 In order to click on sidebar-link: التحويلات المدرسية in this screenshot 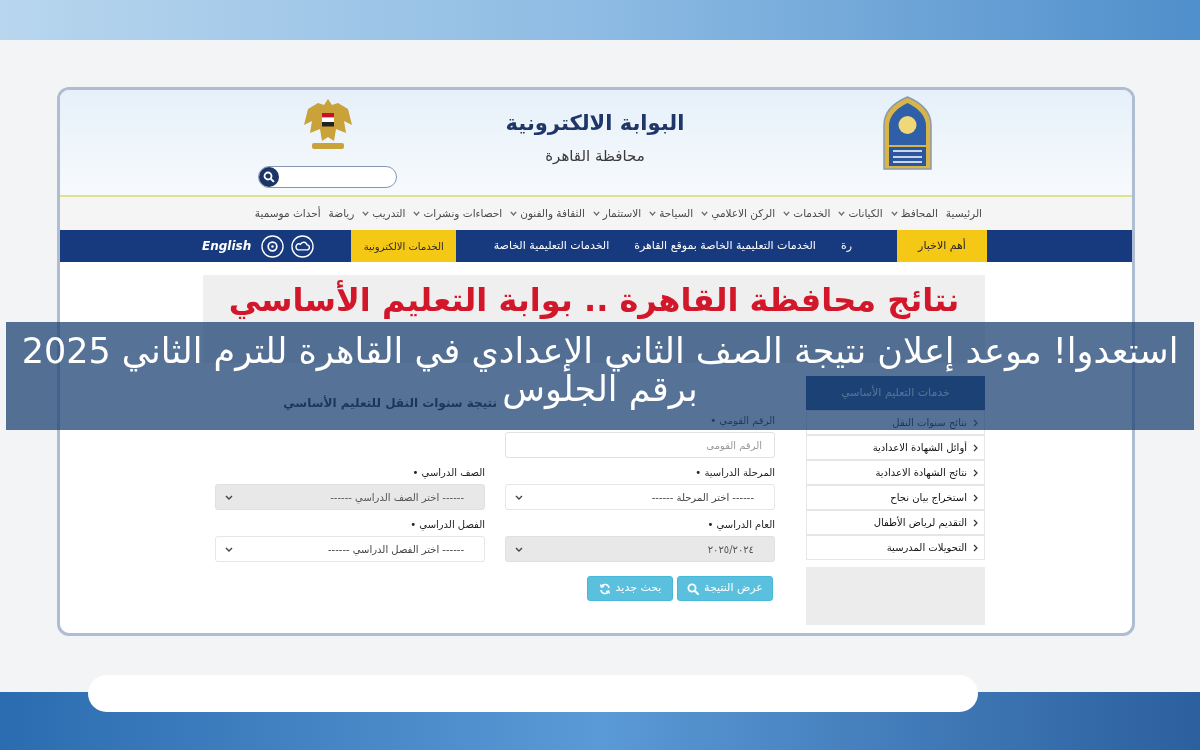, I will do `click(895, 547)`.